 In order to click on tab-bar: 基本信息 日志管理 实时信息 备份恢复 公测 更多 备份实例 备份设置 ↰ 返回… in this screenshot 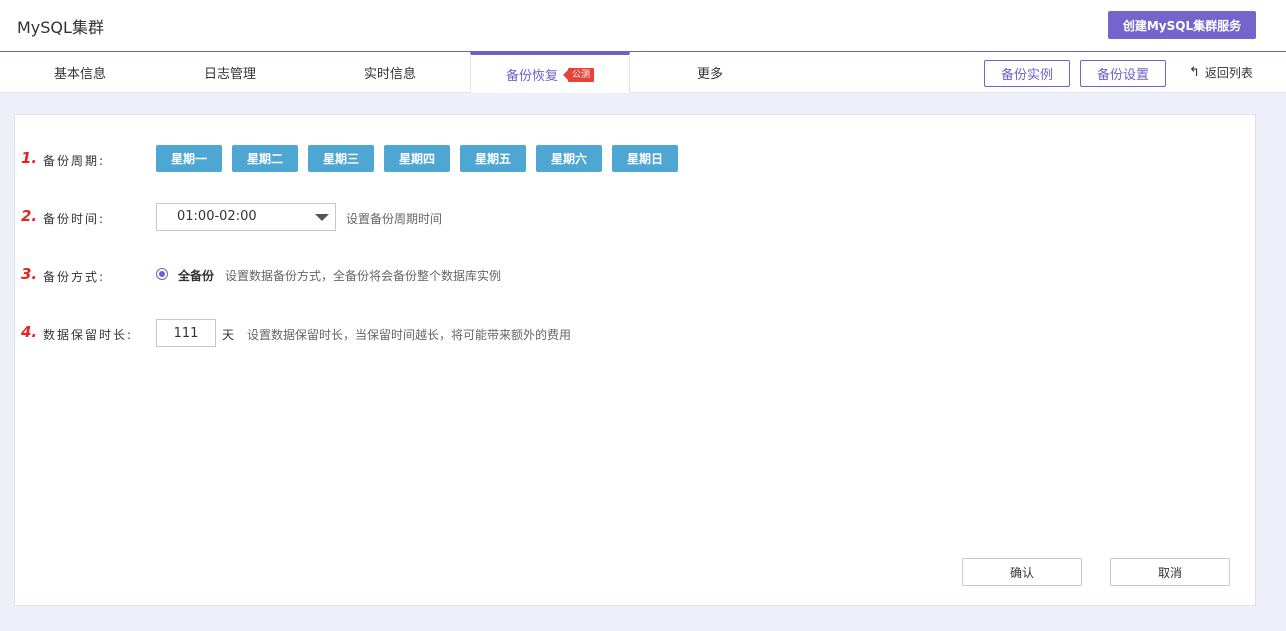, I will do `click(643, 73)`.